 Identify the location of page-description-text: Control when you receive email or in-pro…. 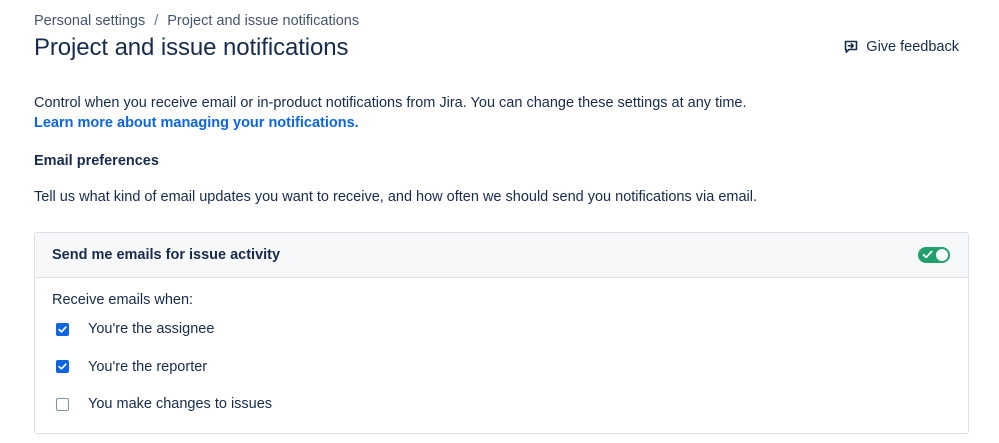
(390, 103).